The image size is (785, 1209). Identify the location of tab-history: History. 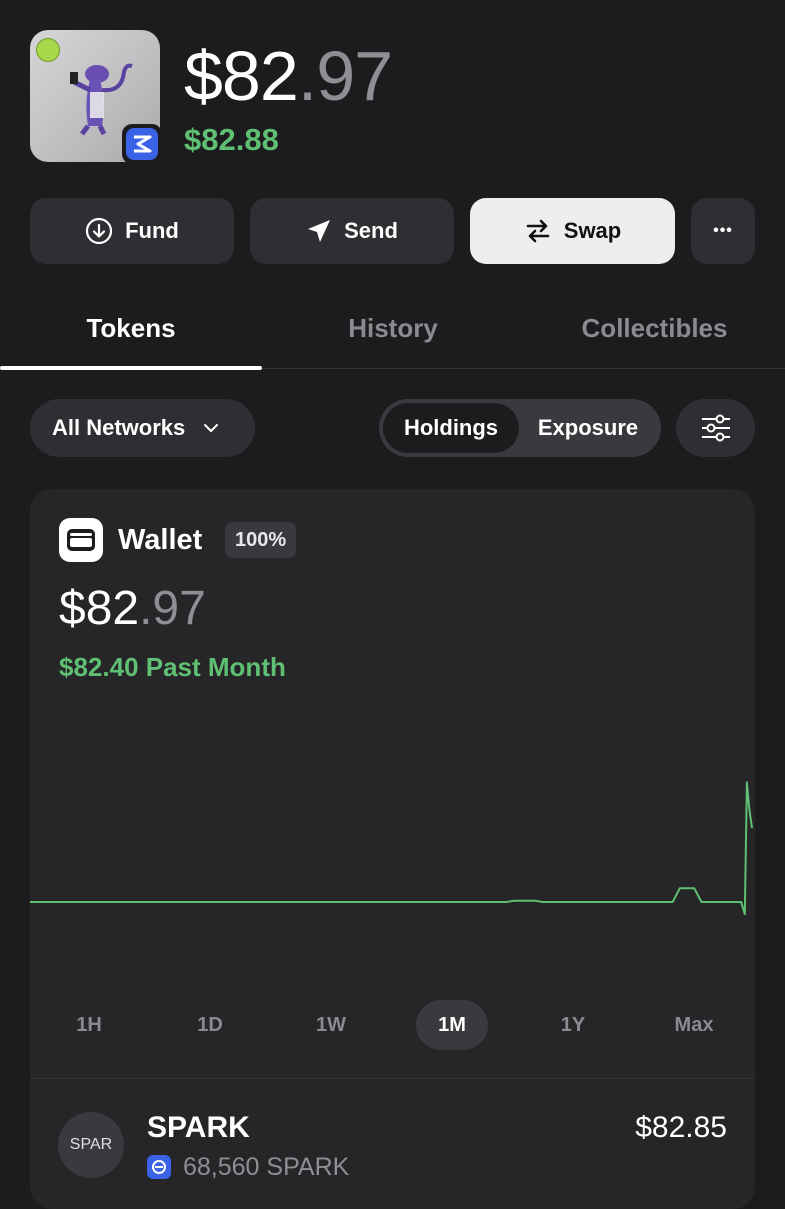
(393, 328).